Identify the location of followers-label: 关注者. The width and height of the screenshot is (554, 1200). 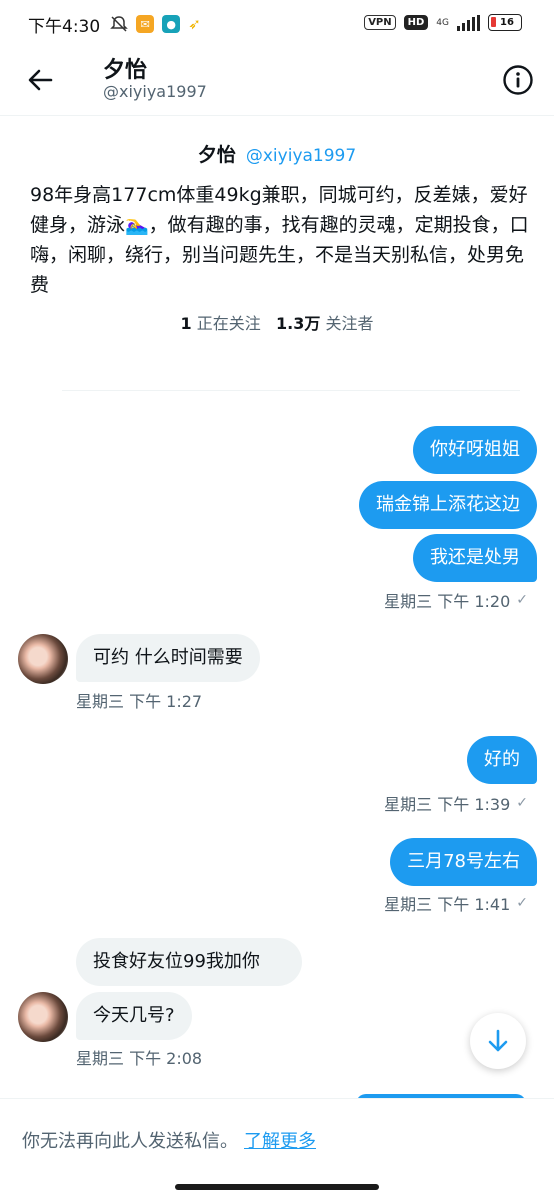
(349, 323).